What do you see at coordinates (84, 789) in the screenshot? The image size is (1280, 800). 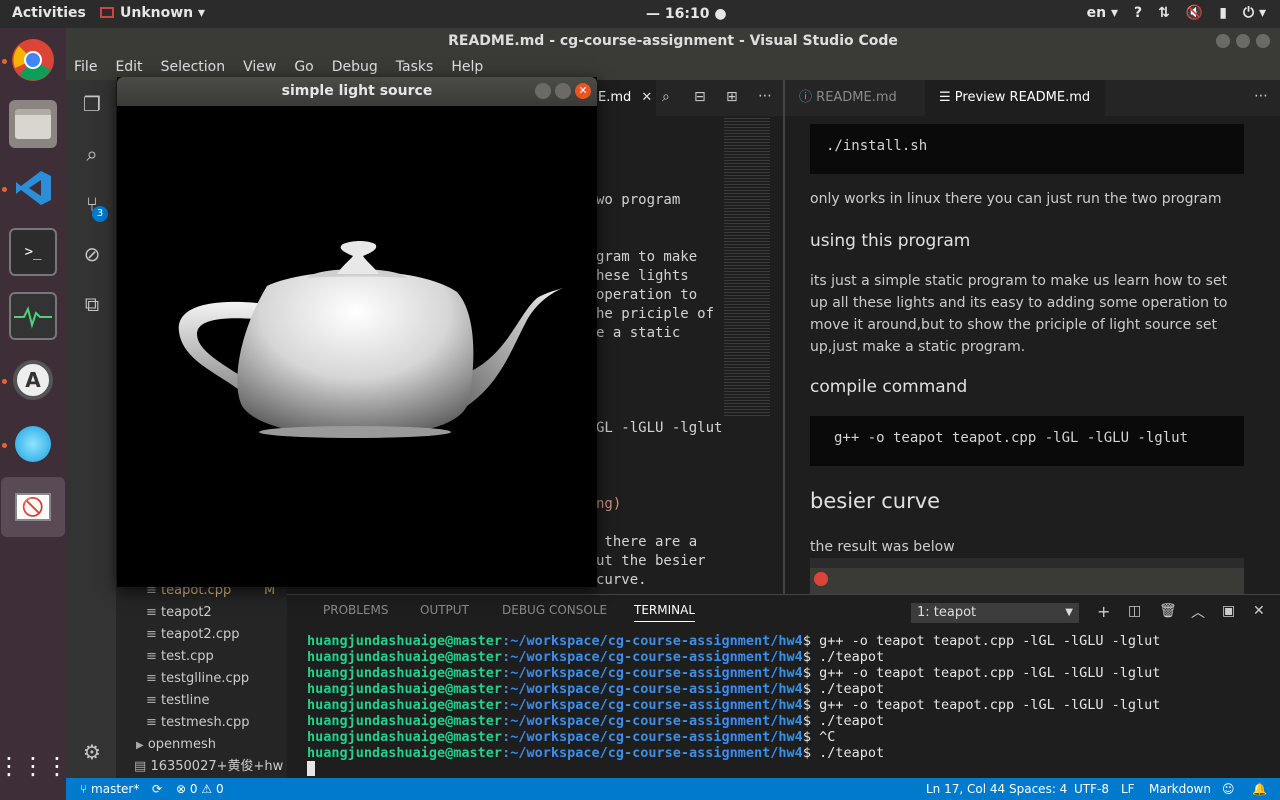 I see `git-branch-icon: ⑂` at bounding box center [84, 789].